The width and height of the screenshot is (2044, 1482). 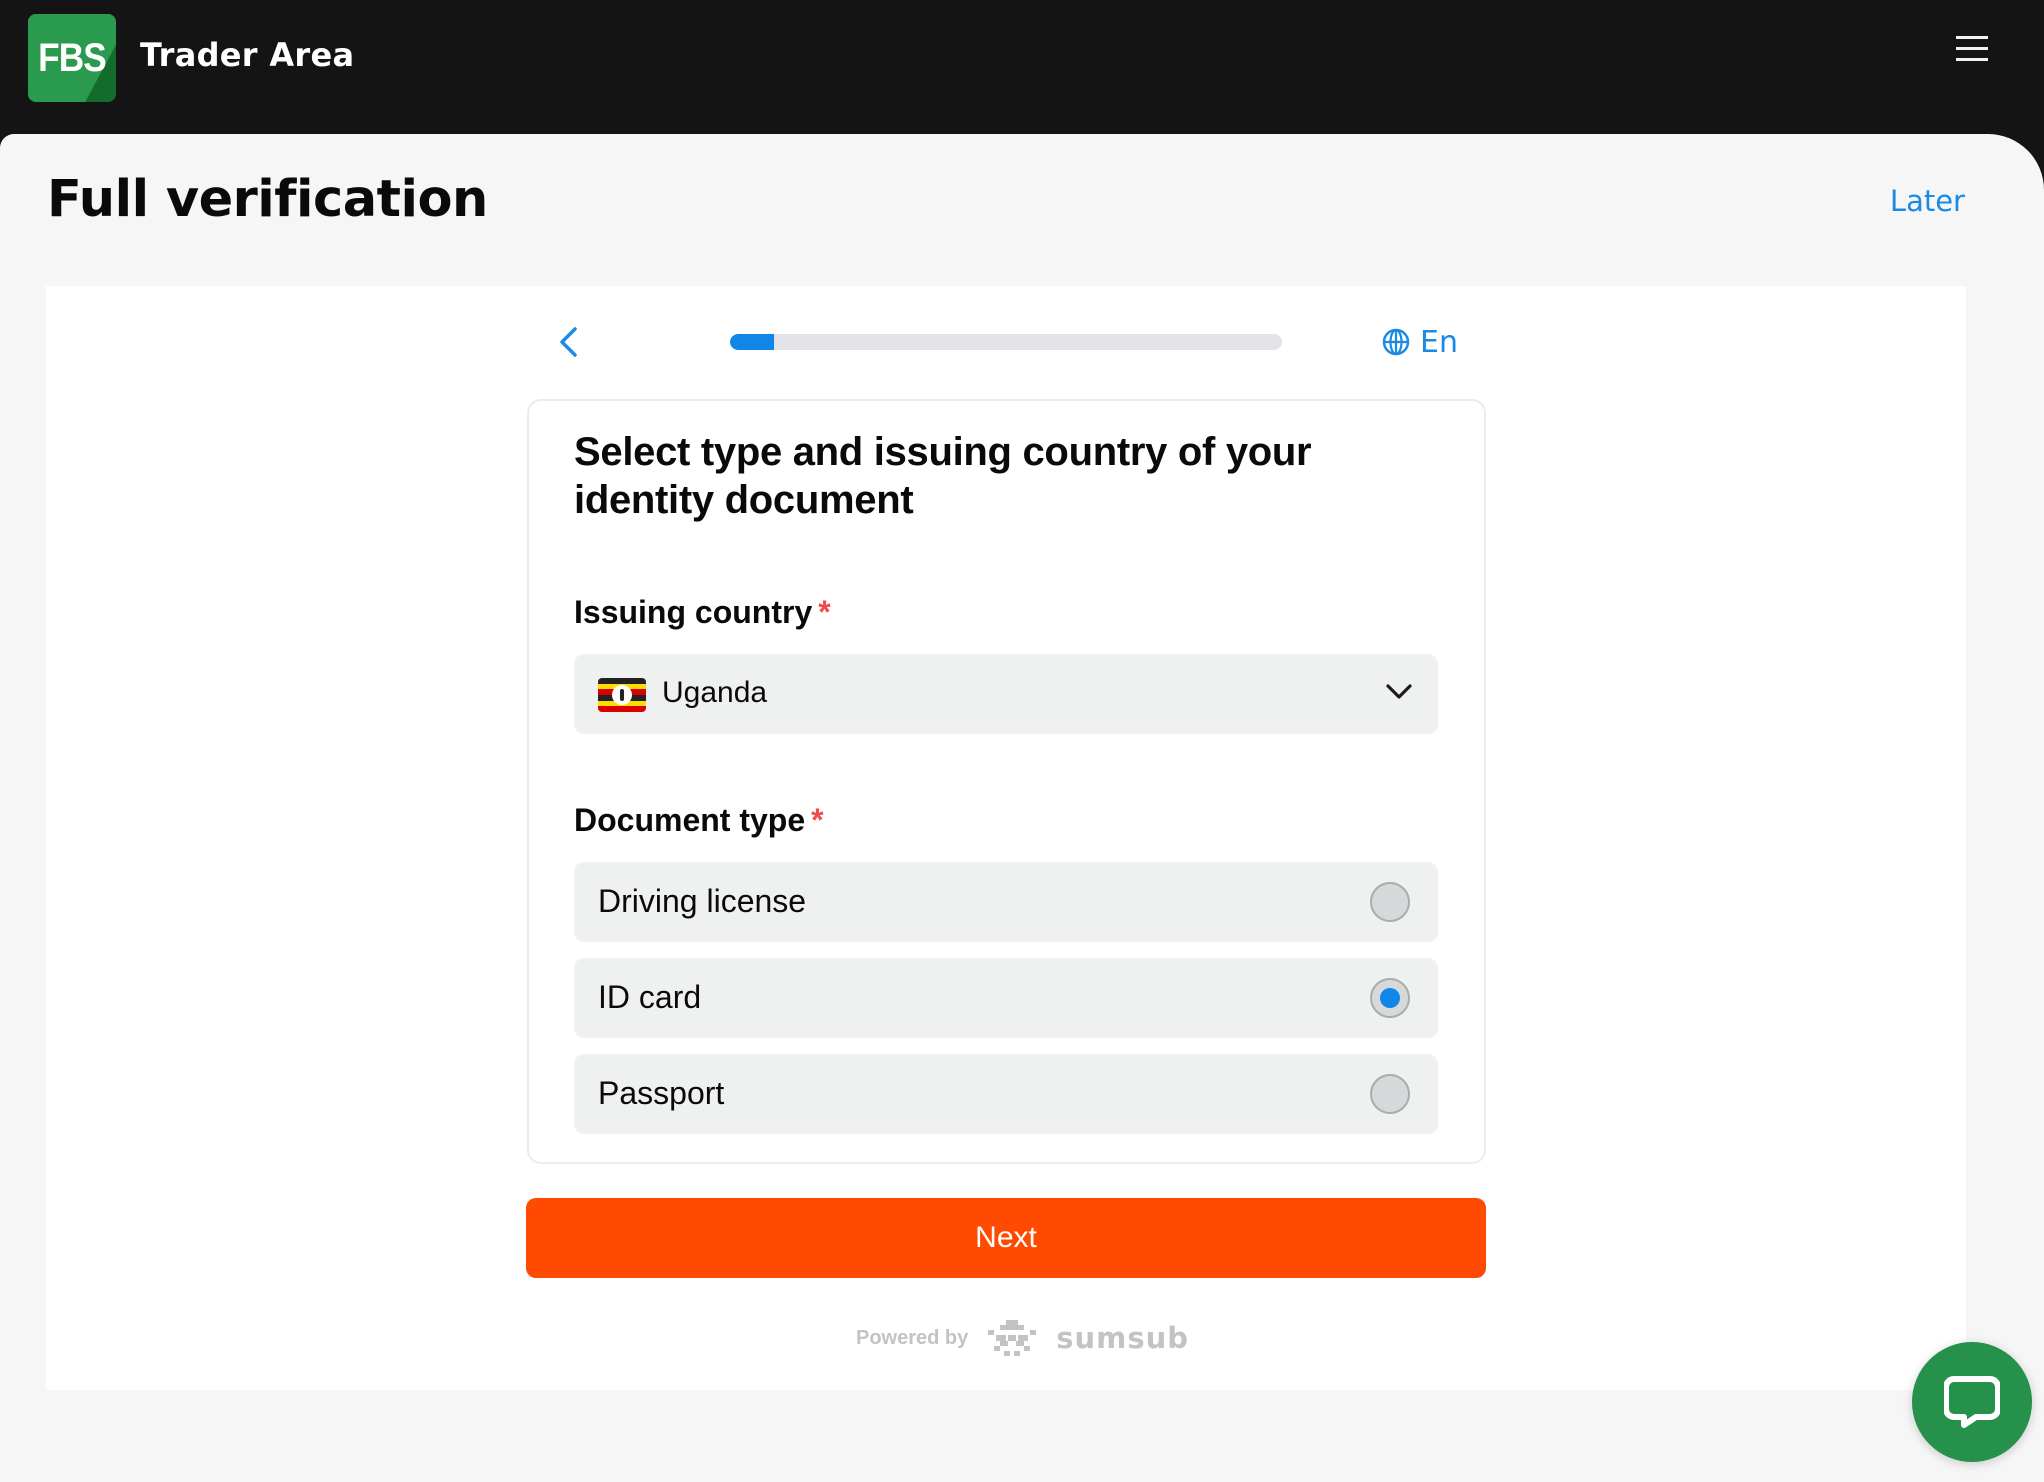 I want to click on hamburger-menu-icon, so click(x=1973, y=48).